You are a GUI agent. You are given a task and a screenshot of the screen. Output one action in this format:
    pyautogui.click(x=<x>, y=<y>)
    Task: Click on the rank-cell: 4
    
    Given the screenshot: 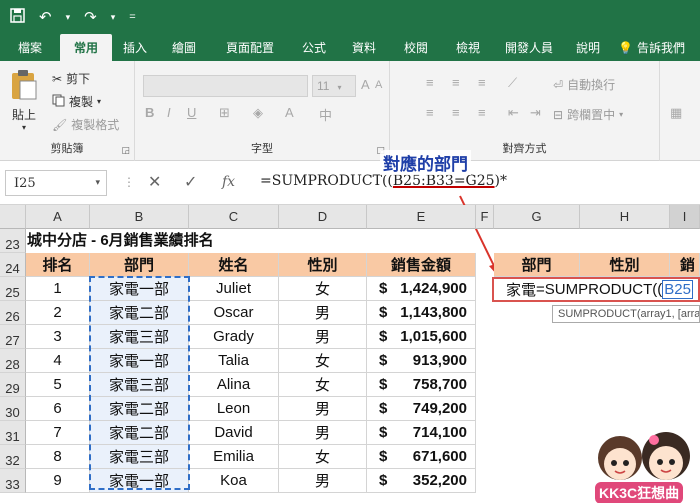 What is the action you would take?
    pyautogui.click(x=58, y=361)
    